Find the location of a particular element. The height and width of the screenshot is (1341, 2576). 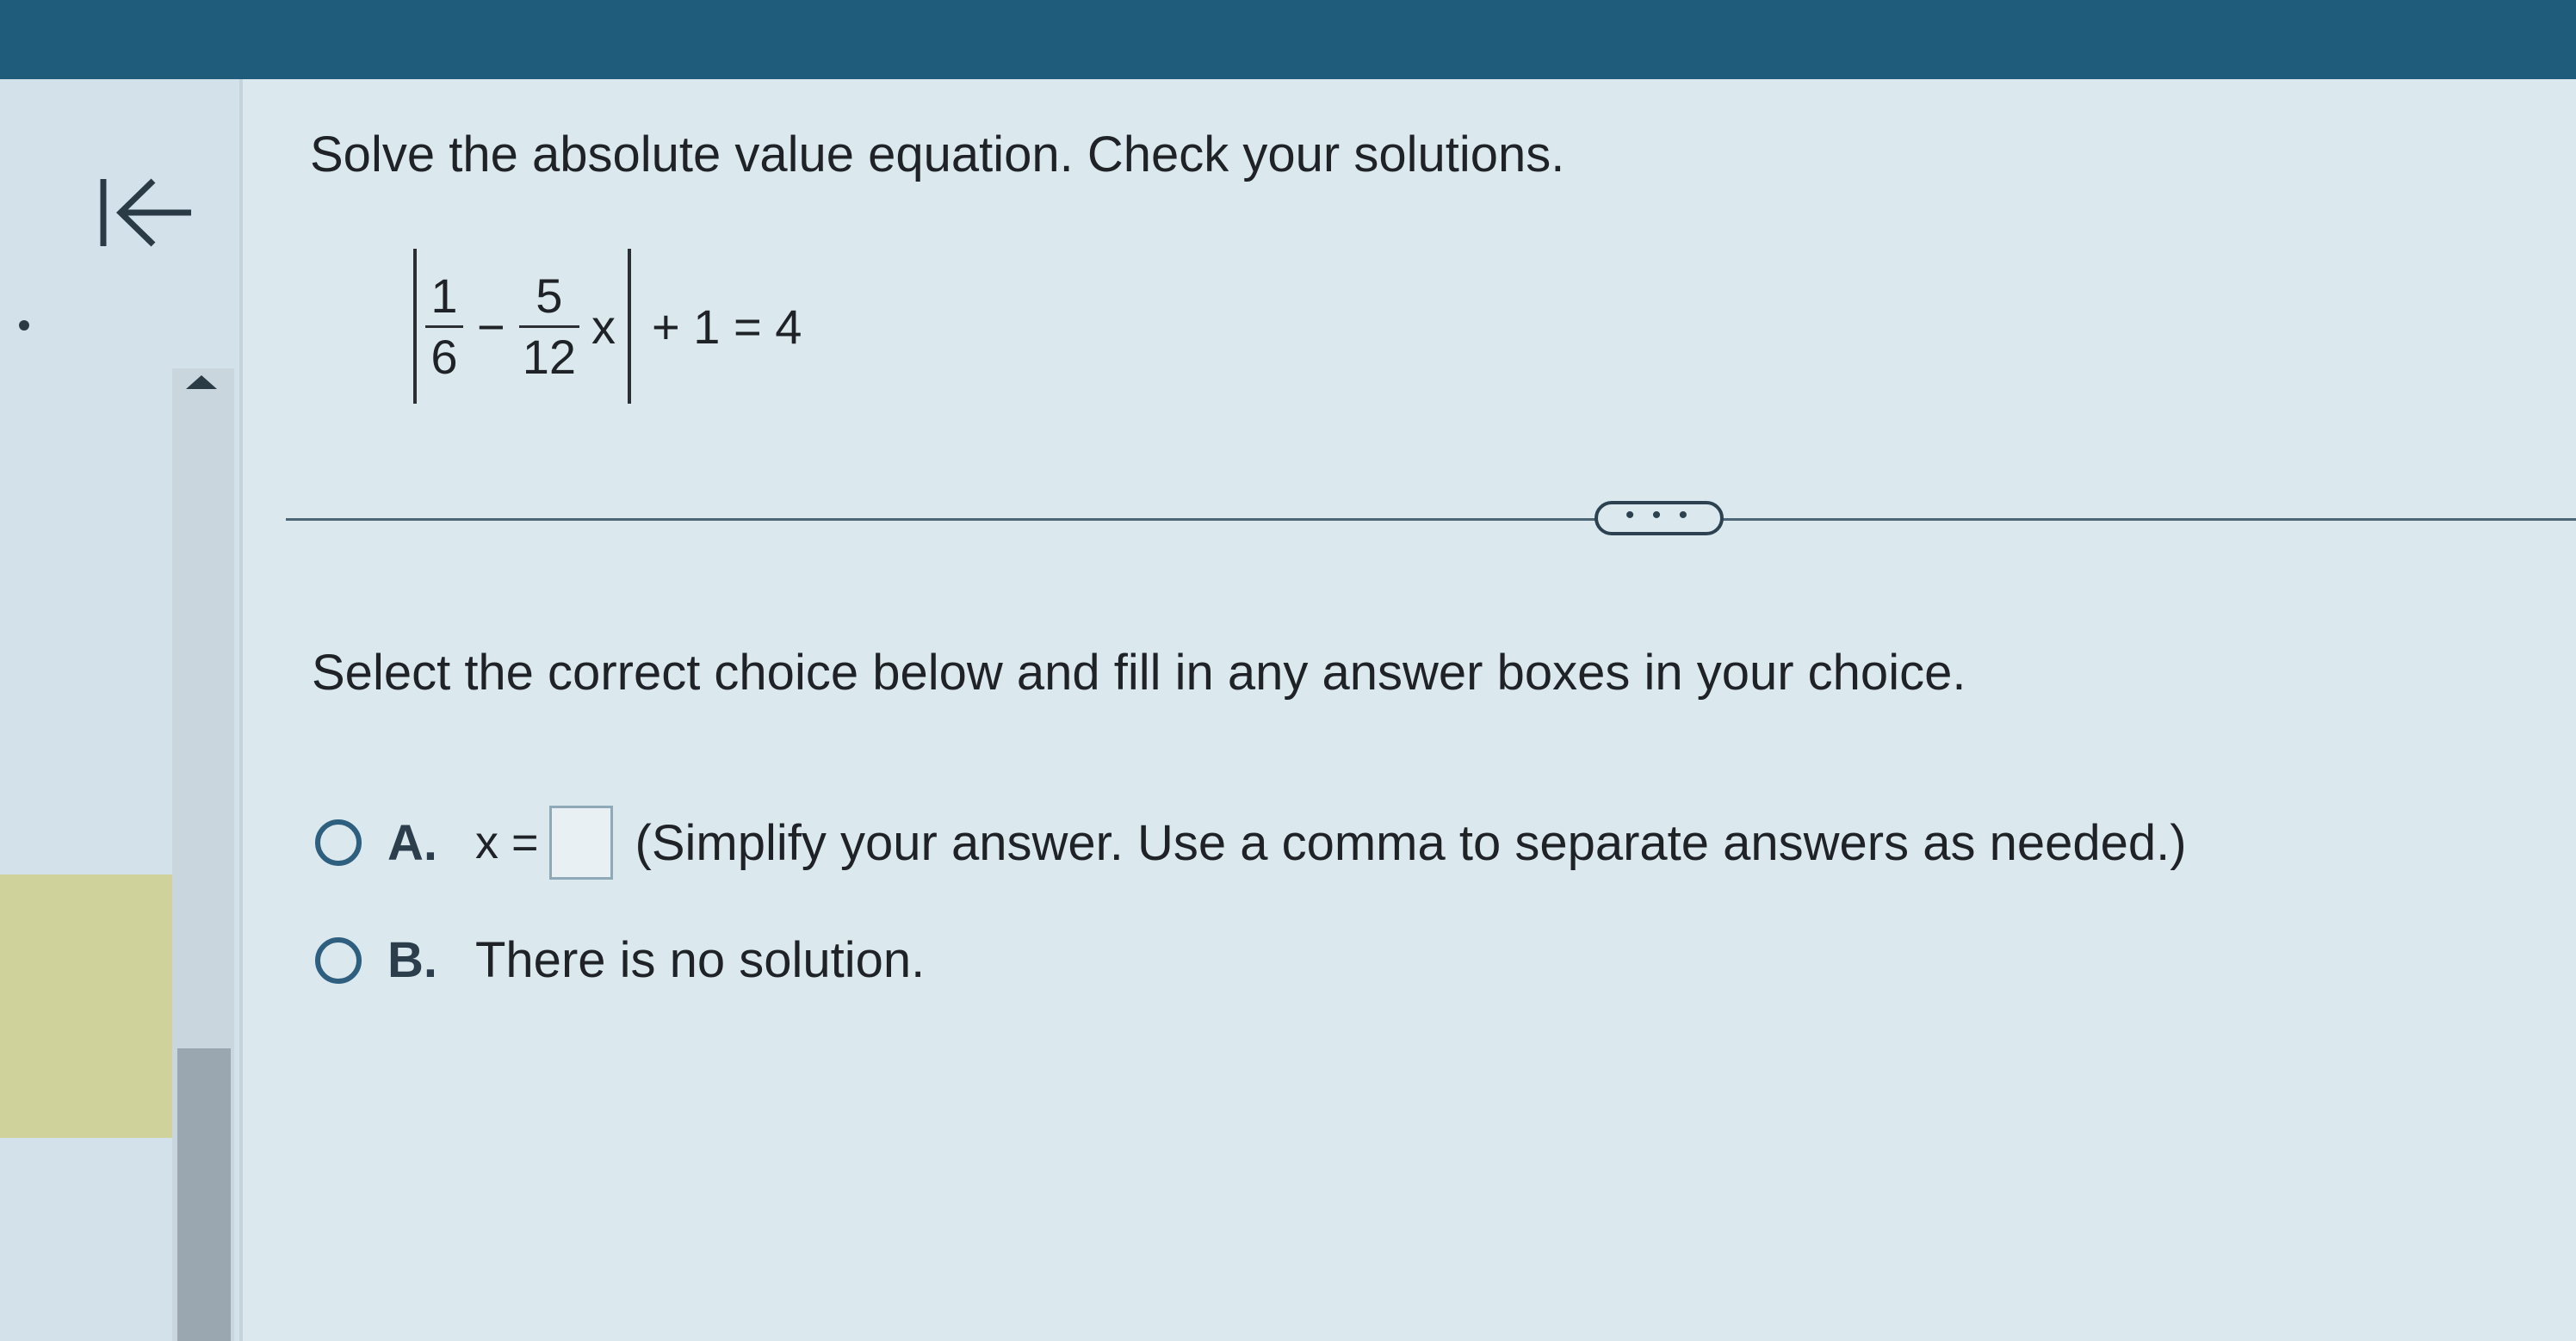

equation-right-side: + 1 = 4 is located at coordinates (727, 326).